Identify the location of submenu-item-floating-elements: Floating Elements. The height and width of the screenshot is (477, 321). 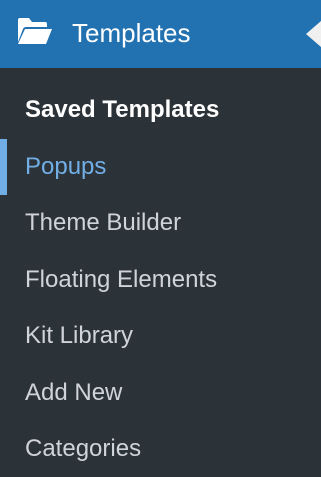
(160, 280).